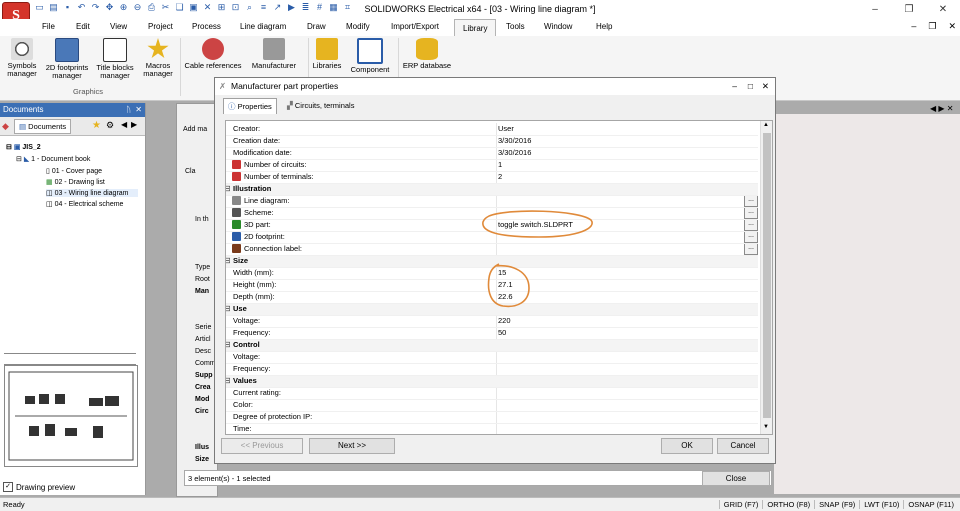 The width and height of the screenshot is (960, 511). I want to click on dialog-maximize-button: □, so click(750, 86).